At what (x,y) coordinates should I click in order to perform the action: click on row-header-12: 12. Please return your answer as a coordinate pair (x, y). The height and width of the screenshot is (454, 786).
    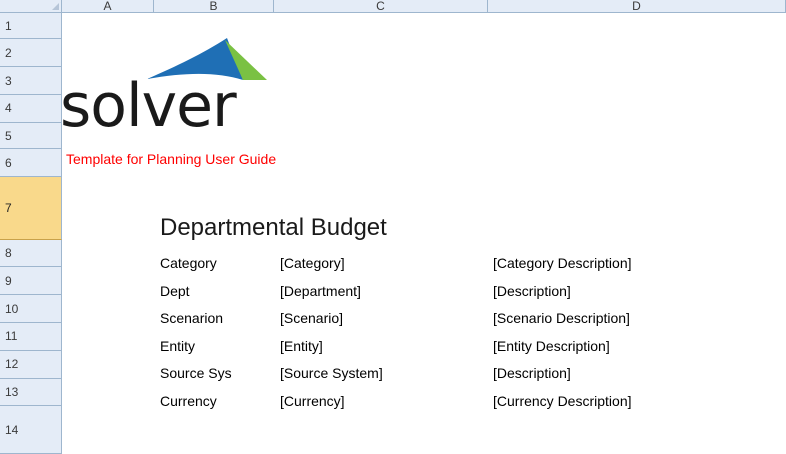
    Looking at the image, I should click on (31, 364).